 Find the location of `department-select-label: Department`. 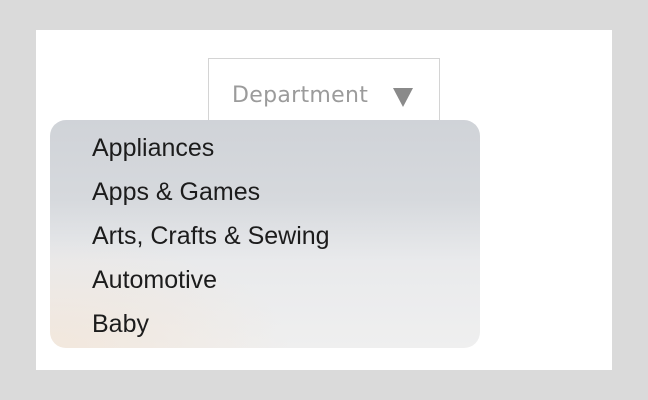

department-select-label: Department is located at coordinates (300, 95).